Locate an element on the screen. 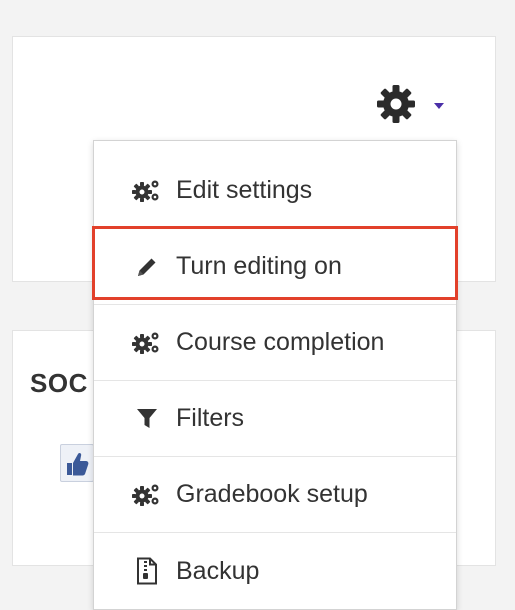 The width and height of the screenshot is (515, 610). course-actions-toggle is located at coordinates (418, 104).